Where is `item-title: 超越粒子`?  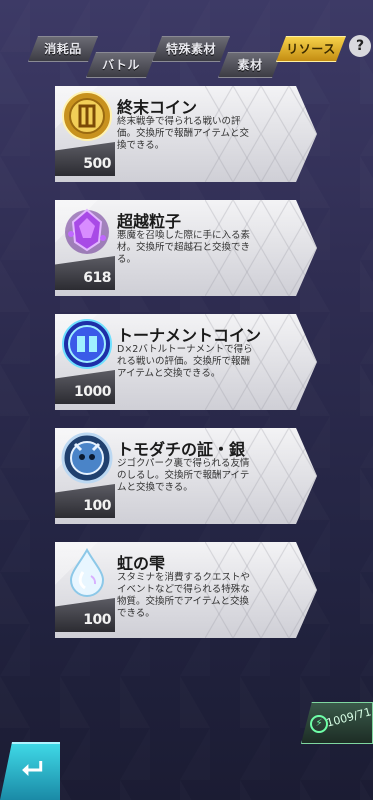
item-title: 超越粒子 is located at coordinates (149, 221).